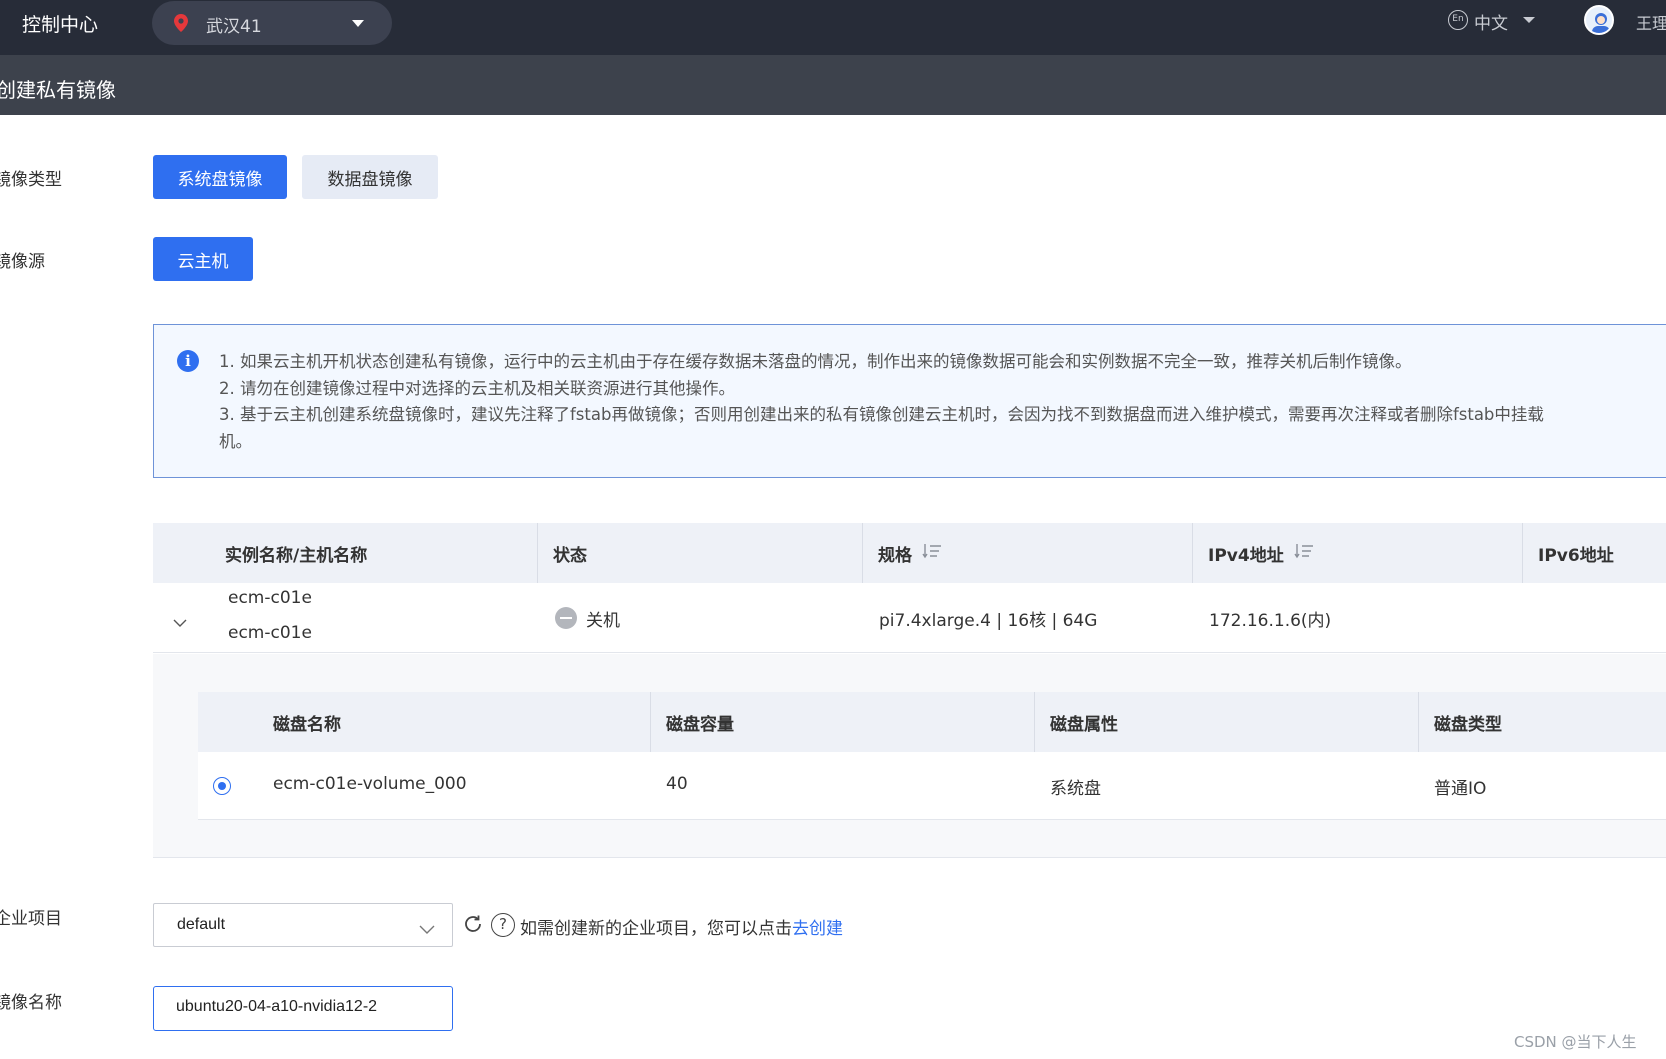 The height and width of the screenshot is (1059, 1666). Describe the element at coordinates (1651, 22) in the screenshot. I see `user-name: 王理` at that location.